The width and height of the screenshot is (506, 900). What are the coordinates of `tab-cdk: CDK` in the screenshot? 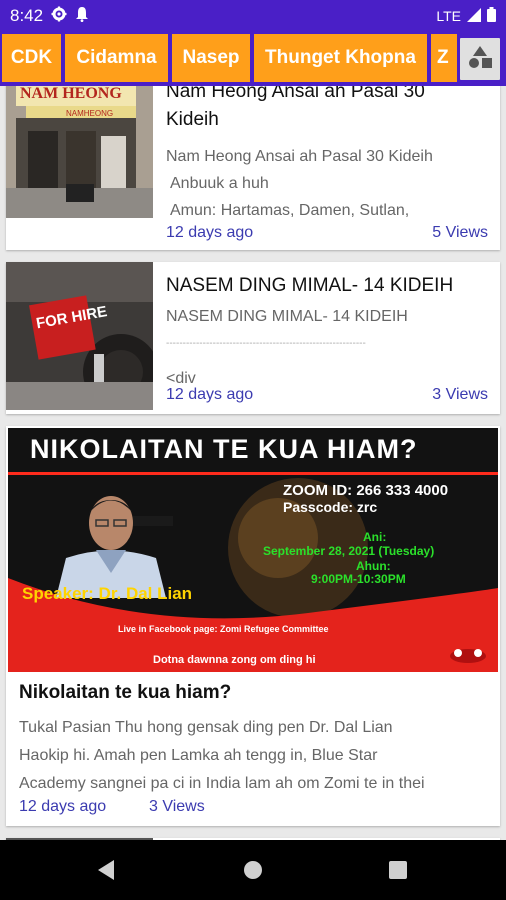 It's located at (31, 58).